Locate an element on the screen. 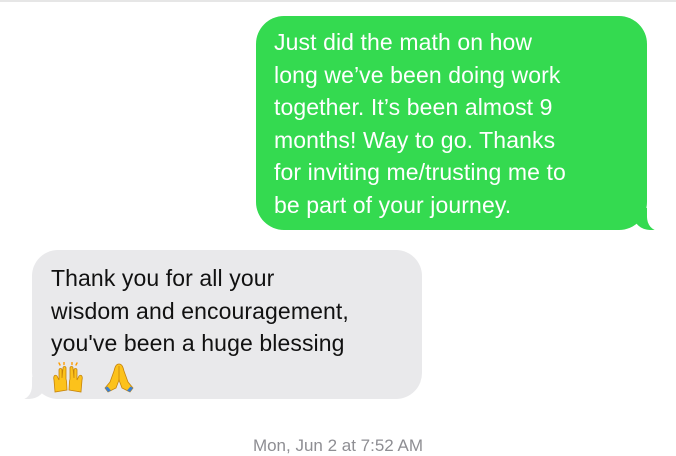 The height and width of the screenshot is (456, 676). folded-hands-emoji-icon is located at coordinates (118, 378).